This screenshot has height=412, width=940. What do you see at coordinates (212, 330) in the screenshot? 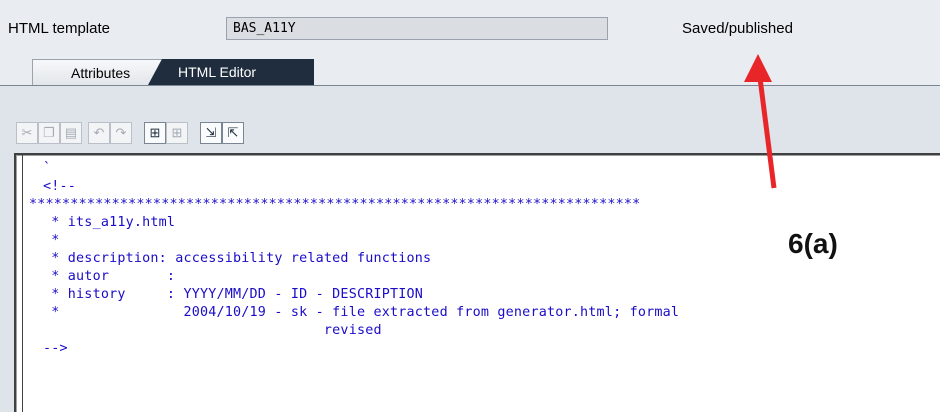
I see `code-line: revised` at bounding box center [212, 330].